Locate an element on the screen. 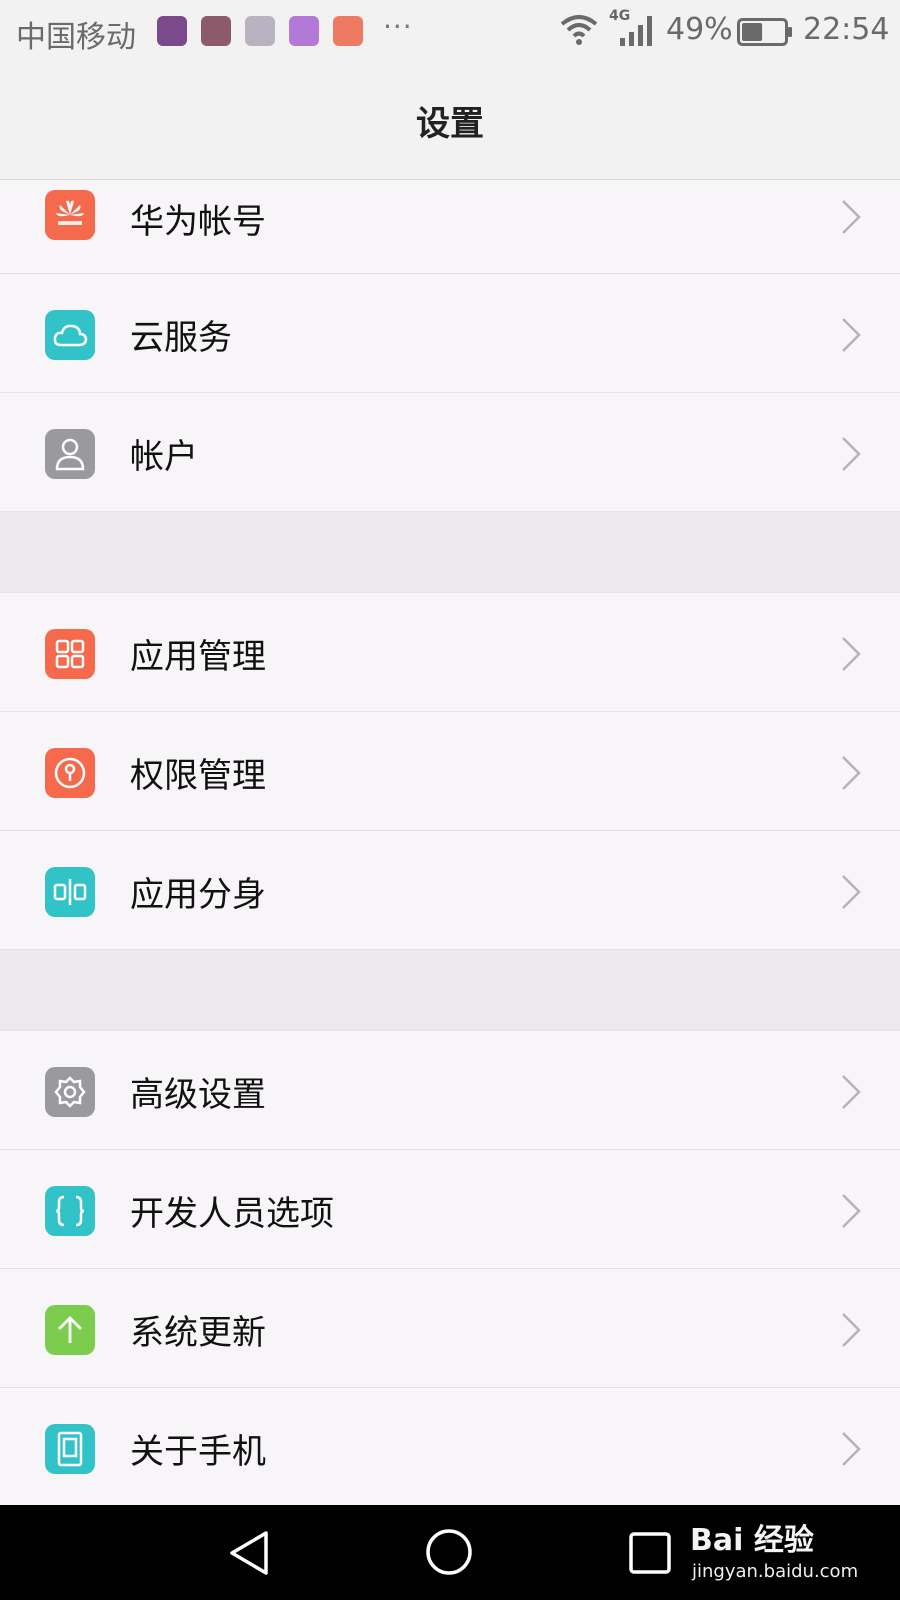 The width and height of the screenshot is (900, 1600). keyhole-icon is located at coordinates (70, 773).